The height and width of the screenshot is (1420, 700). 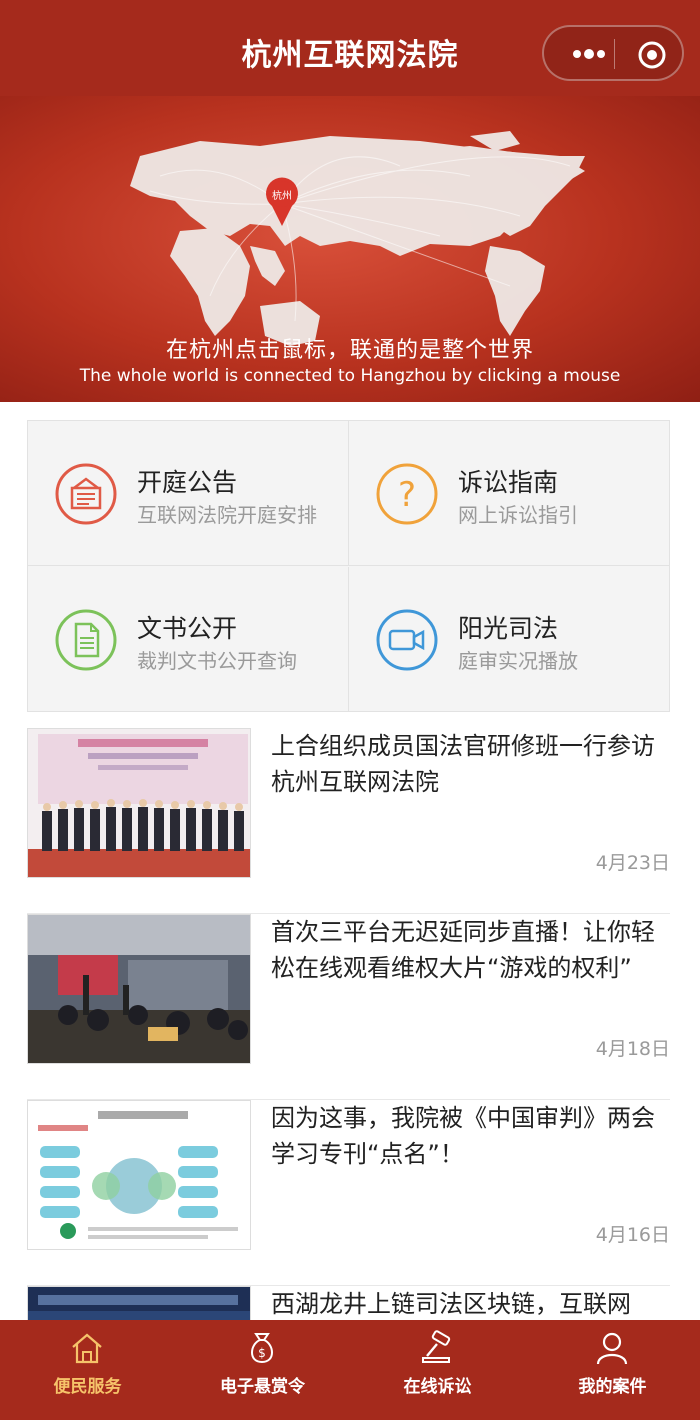 What do you see at coordinates (87, 1348) in the screenshot?
I see `home-icon` at bounding box center [87, 1348].